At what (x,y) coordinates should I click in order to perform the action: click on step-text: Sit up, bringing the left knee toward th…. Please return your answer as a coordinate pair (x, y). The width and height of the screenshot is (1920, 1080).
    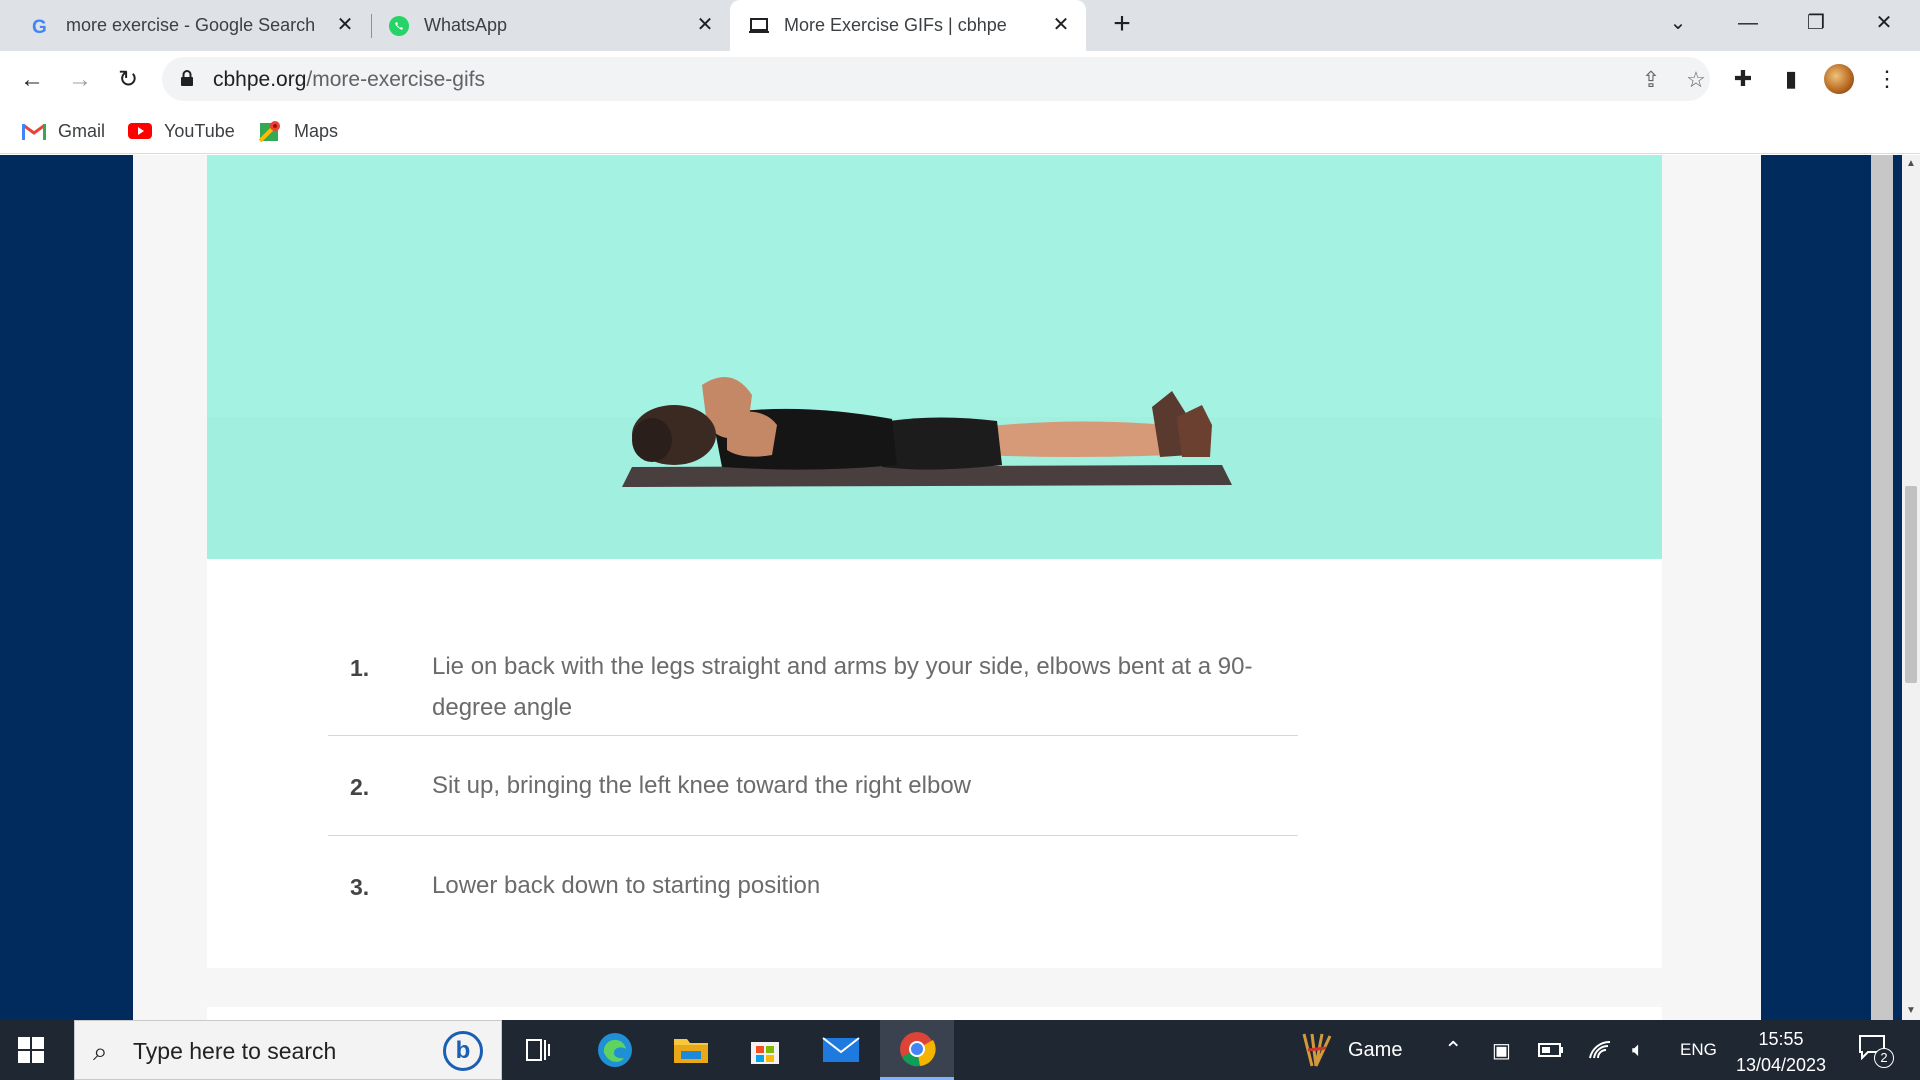
    Looking at the image, I should click on (701, 785).